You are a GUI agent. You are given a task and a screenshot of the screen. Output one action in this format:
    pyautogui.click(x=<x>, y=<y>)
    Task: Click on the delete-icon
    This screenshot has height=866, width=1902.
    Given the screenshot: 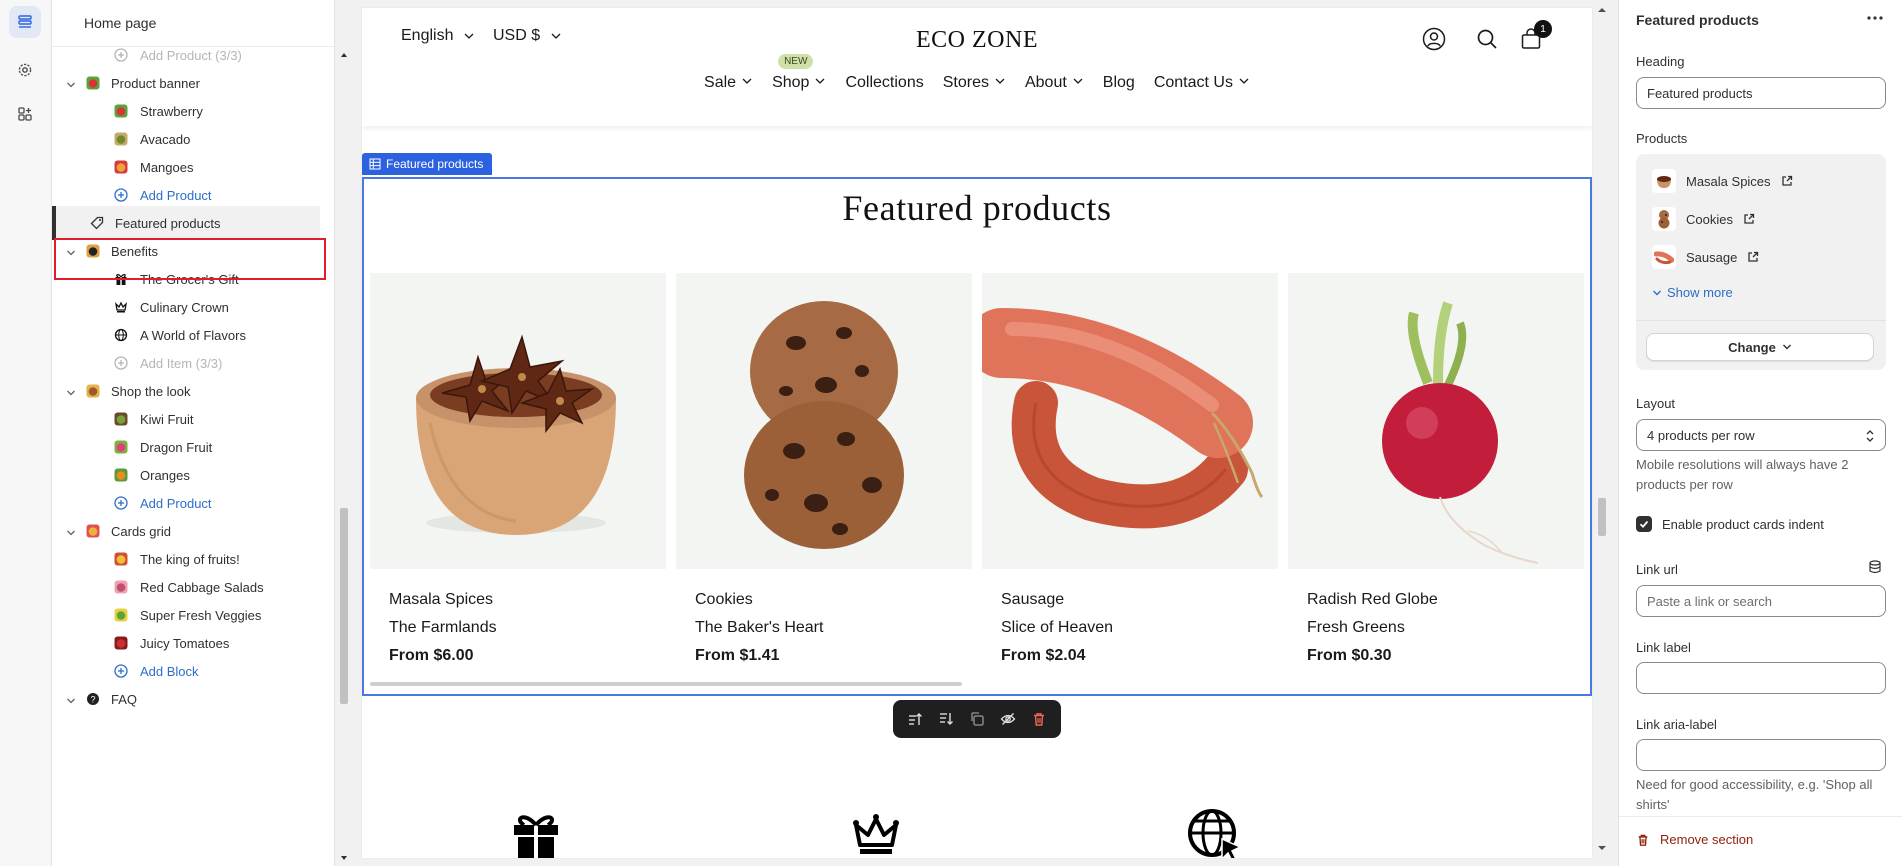 What is the action you would take?
    pyautogui.click(x=1039, y=719)
    